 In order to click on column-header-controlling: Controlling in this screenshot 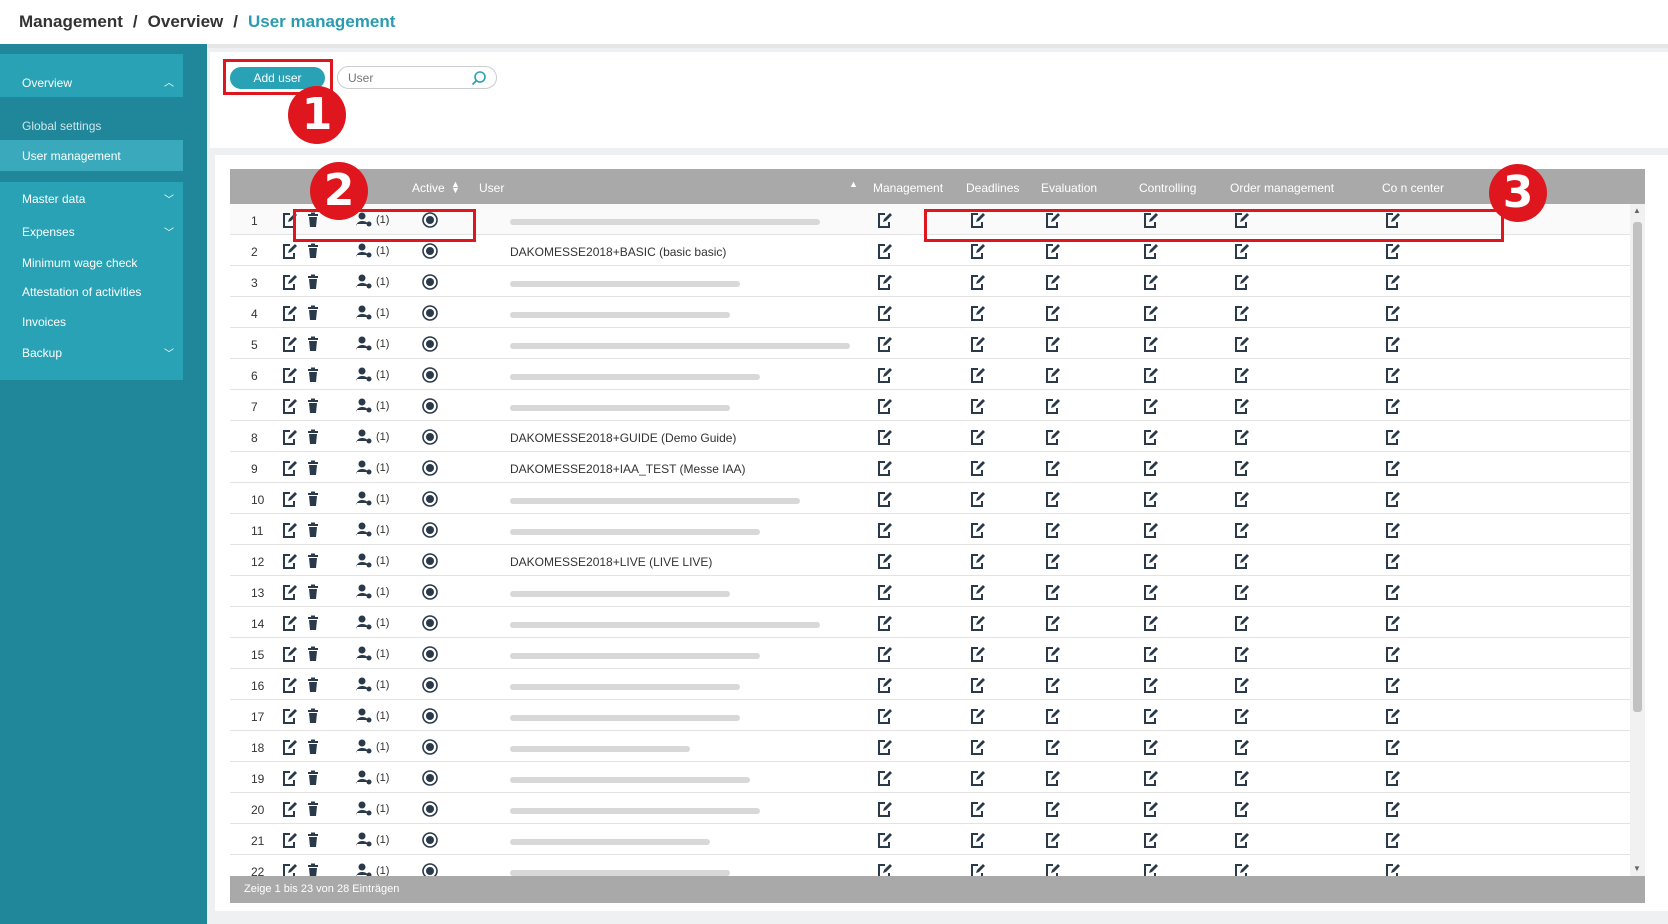, I will do `click(1167, 188)`.